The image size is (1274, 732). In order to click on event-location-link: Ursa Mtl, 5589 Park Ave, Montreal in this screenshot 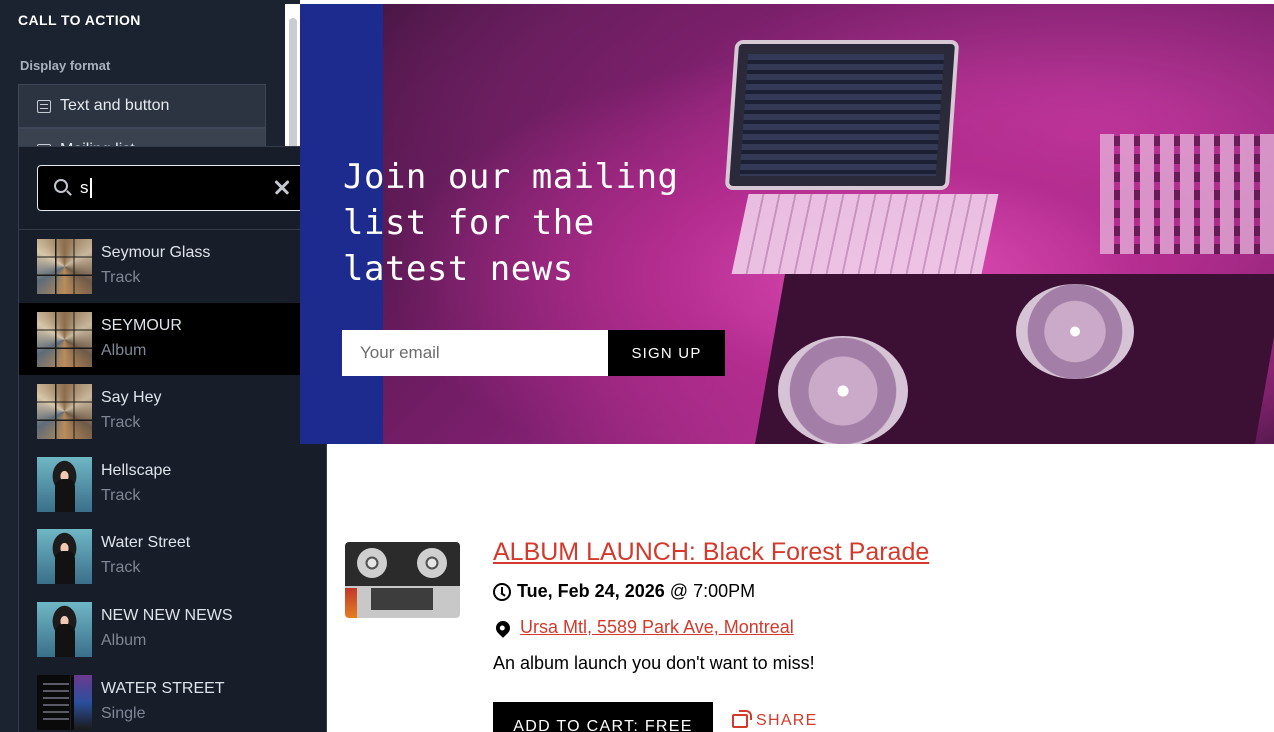, I will do `click(657, 627)`.